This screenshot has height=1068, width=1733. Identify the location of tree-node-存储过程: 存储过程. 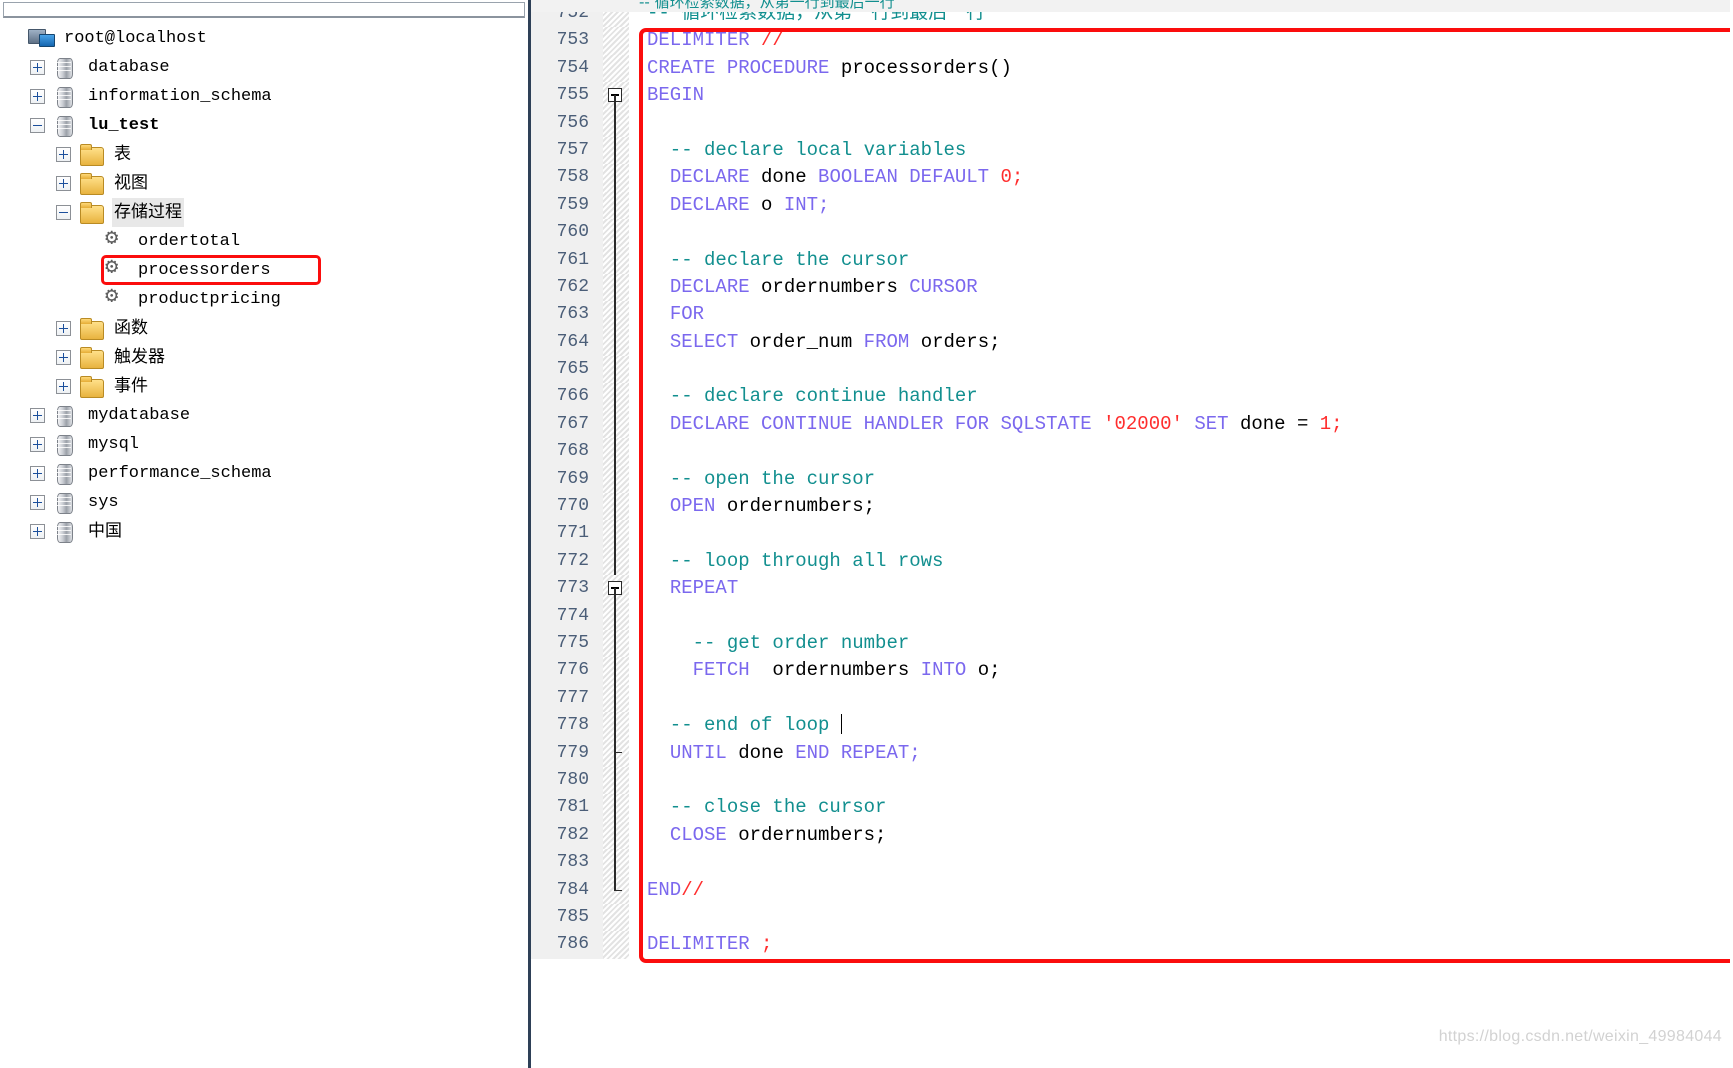
(267, 212).